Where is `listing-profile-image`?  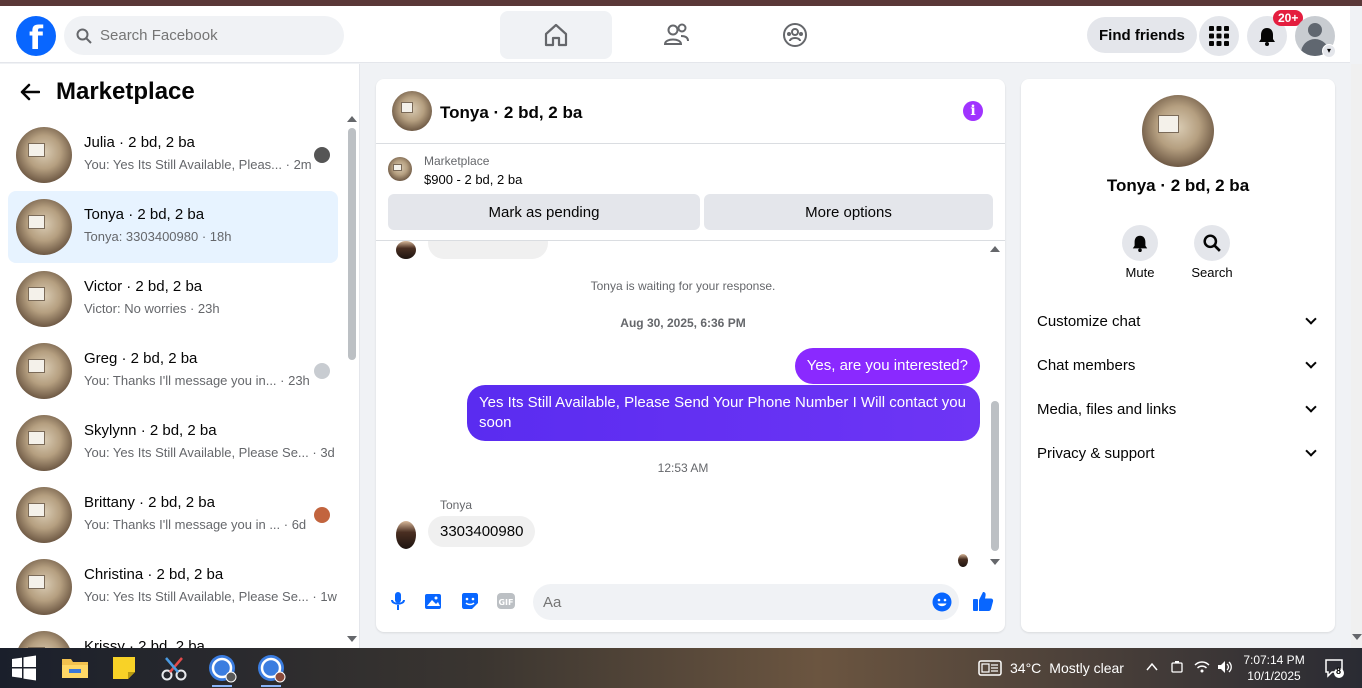
listing-profile-image is located at coordinates (1178, 131).